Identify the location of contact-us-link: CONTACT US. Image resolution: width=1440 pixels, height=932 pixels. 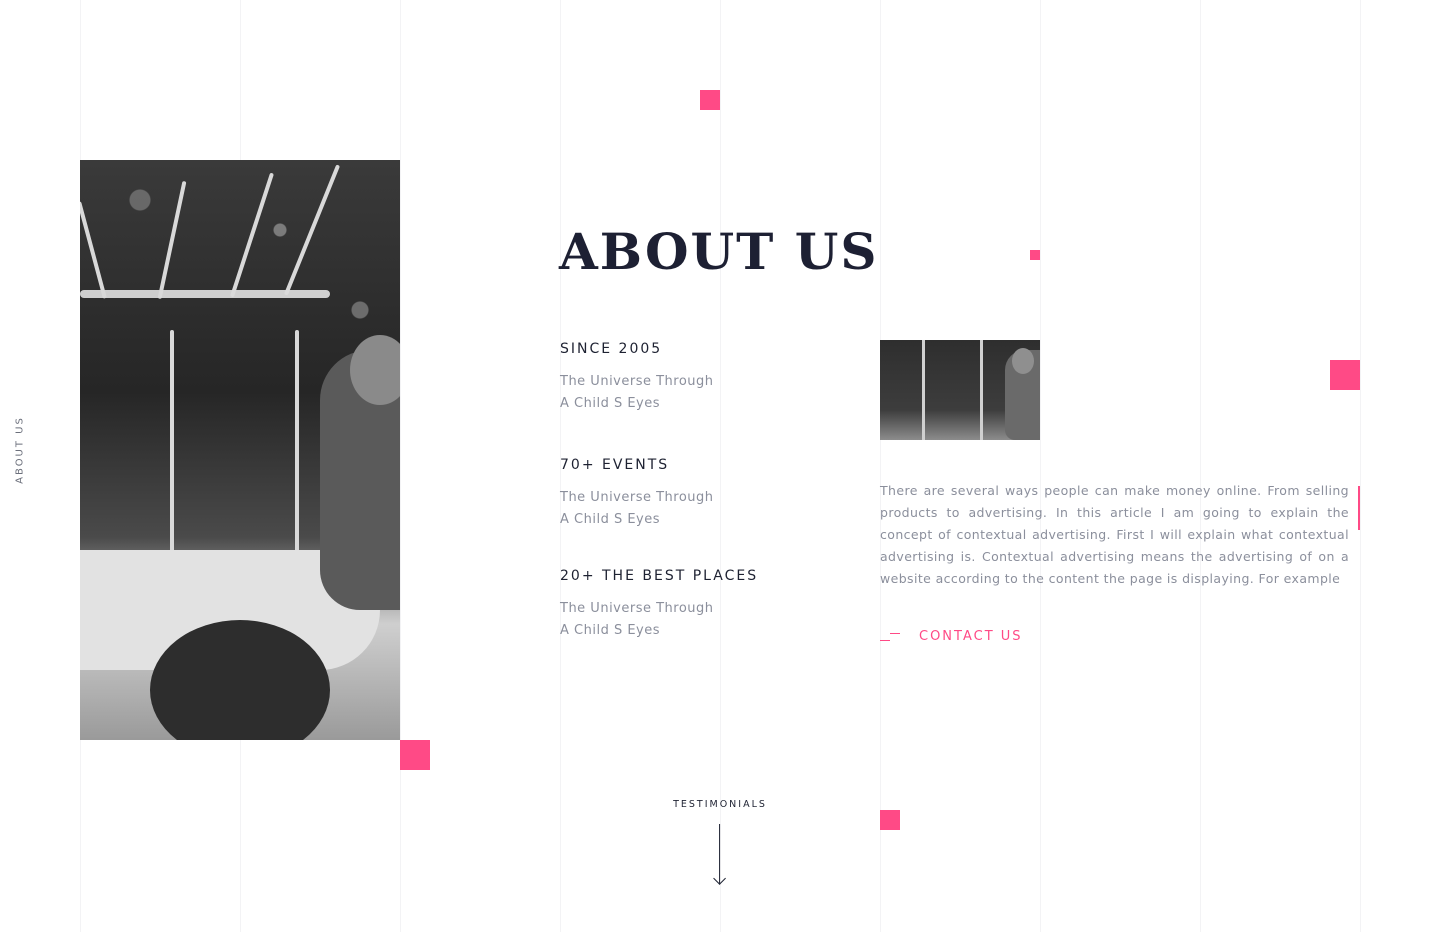
(951, 636).